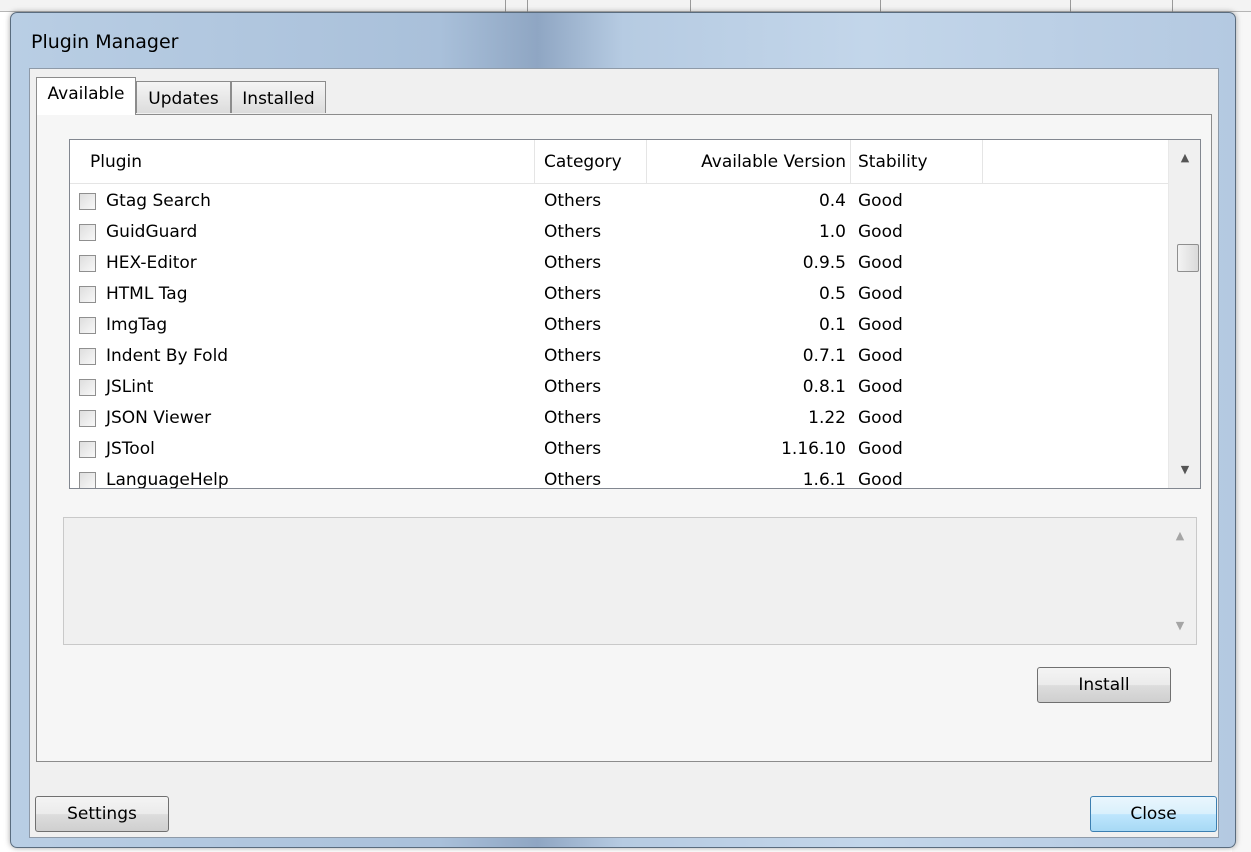 The height and width of the screenshot is (852, 1251). I want to click on table-row: JSLint Others 0.8.1 Good, so click(620, 387).